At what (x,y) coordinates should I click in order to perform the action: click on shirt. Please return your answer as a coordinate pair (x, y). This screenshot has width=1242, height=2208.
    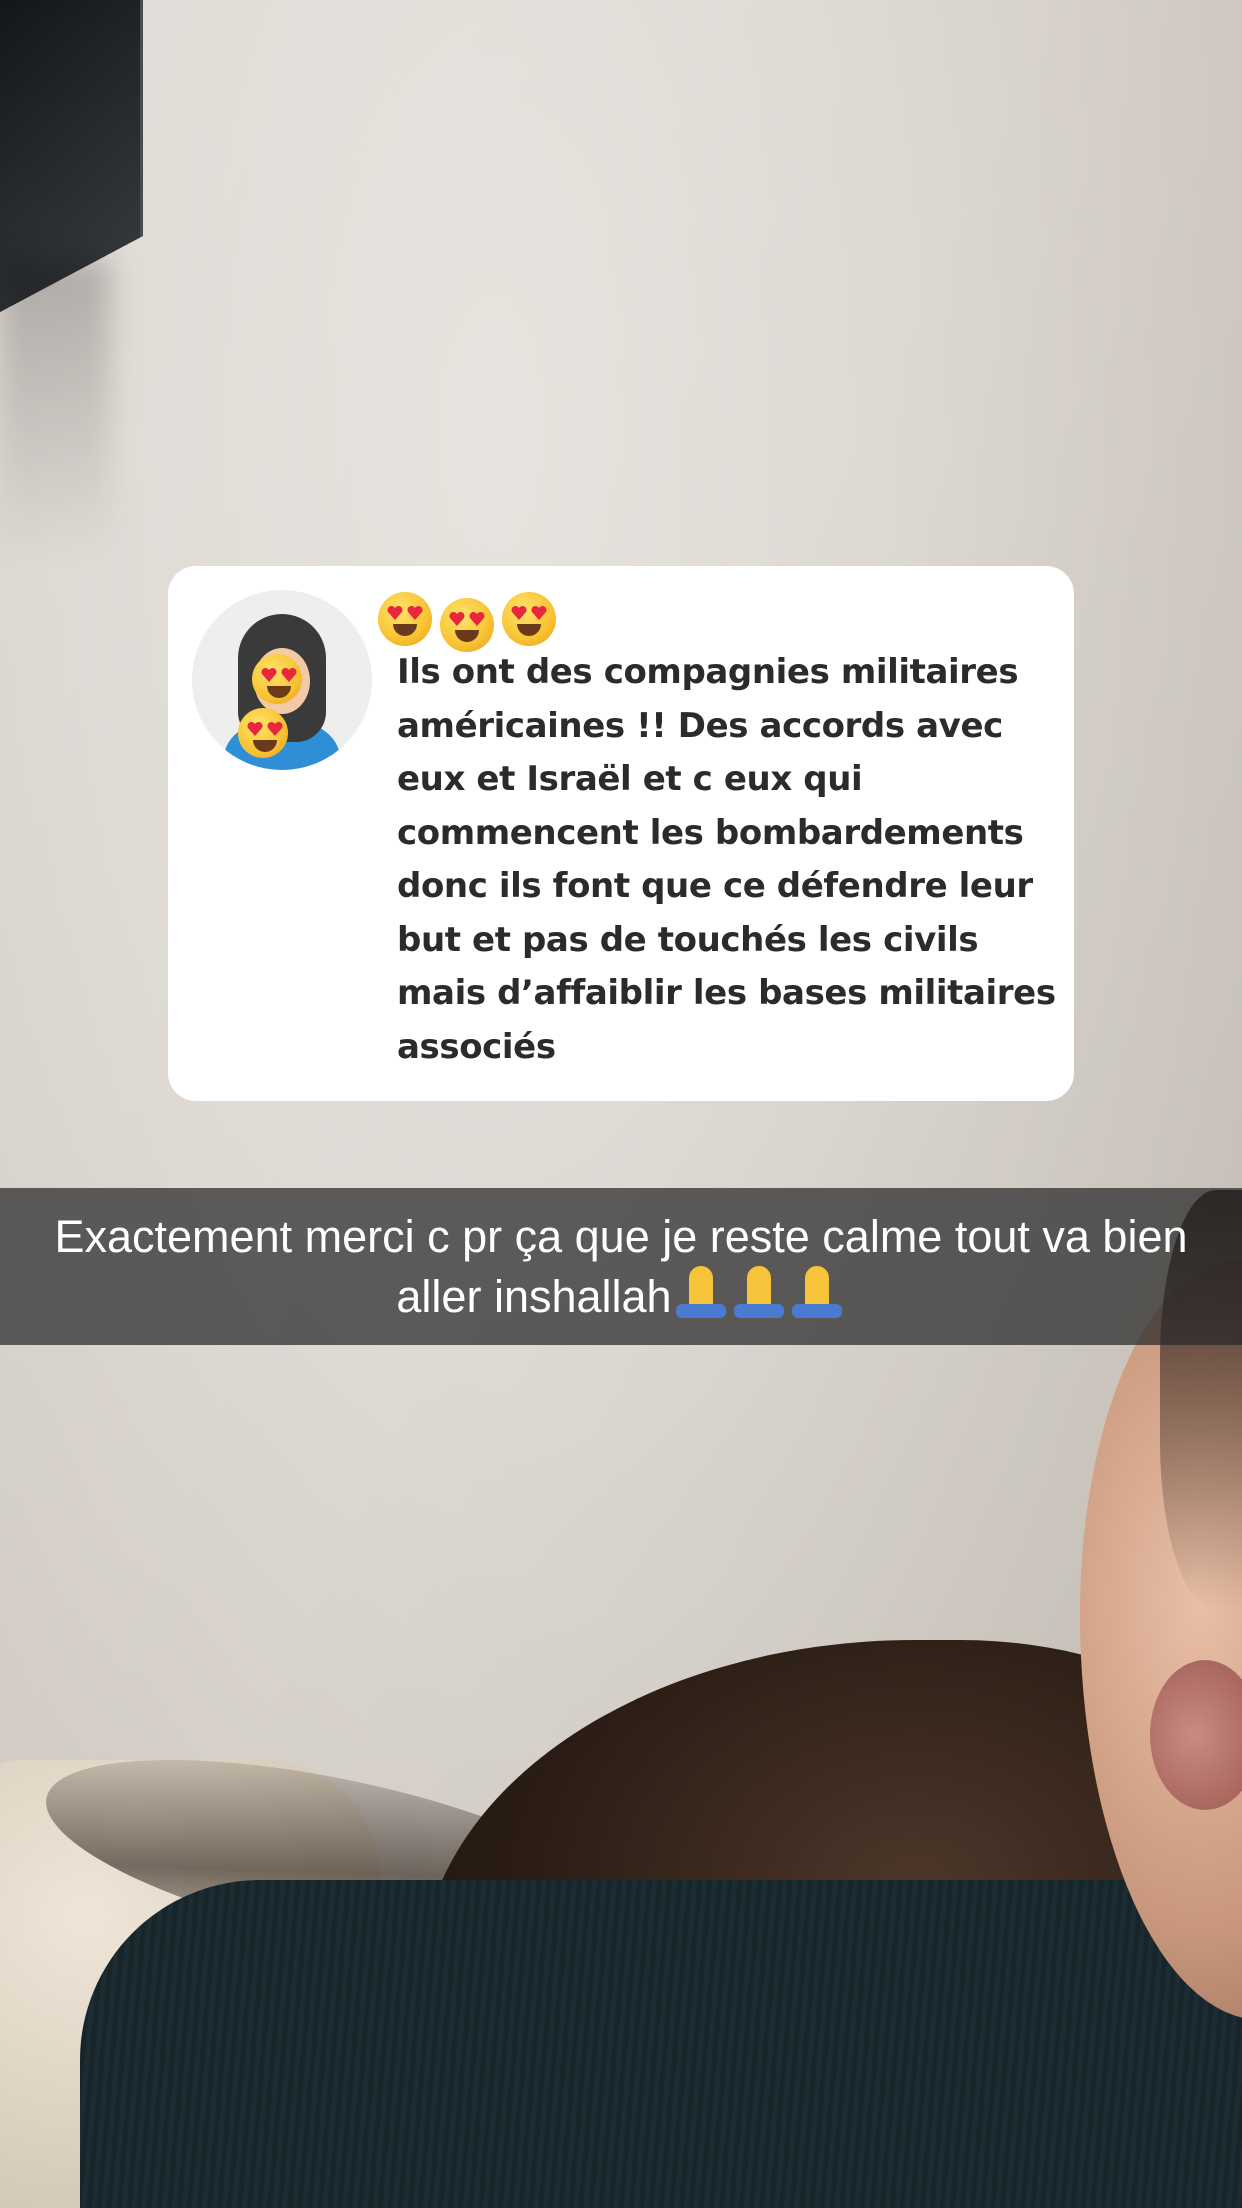
    Looking at the image, I should click on (661, 2044).